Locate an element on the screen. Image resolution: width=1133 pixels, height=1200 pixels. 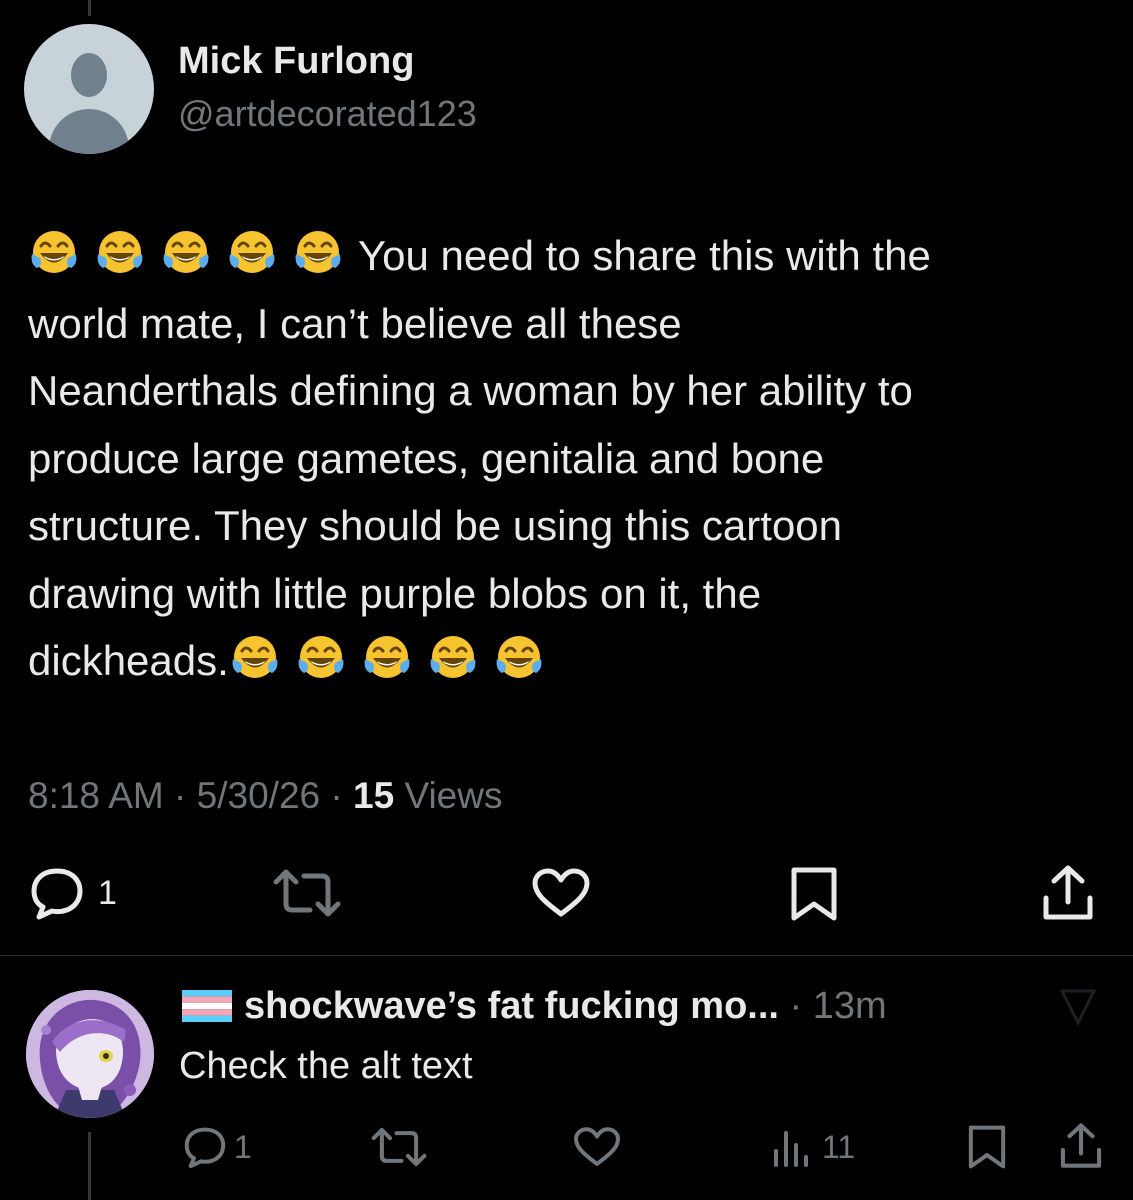
like-button is located at coordinates (561, 893).